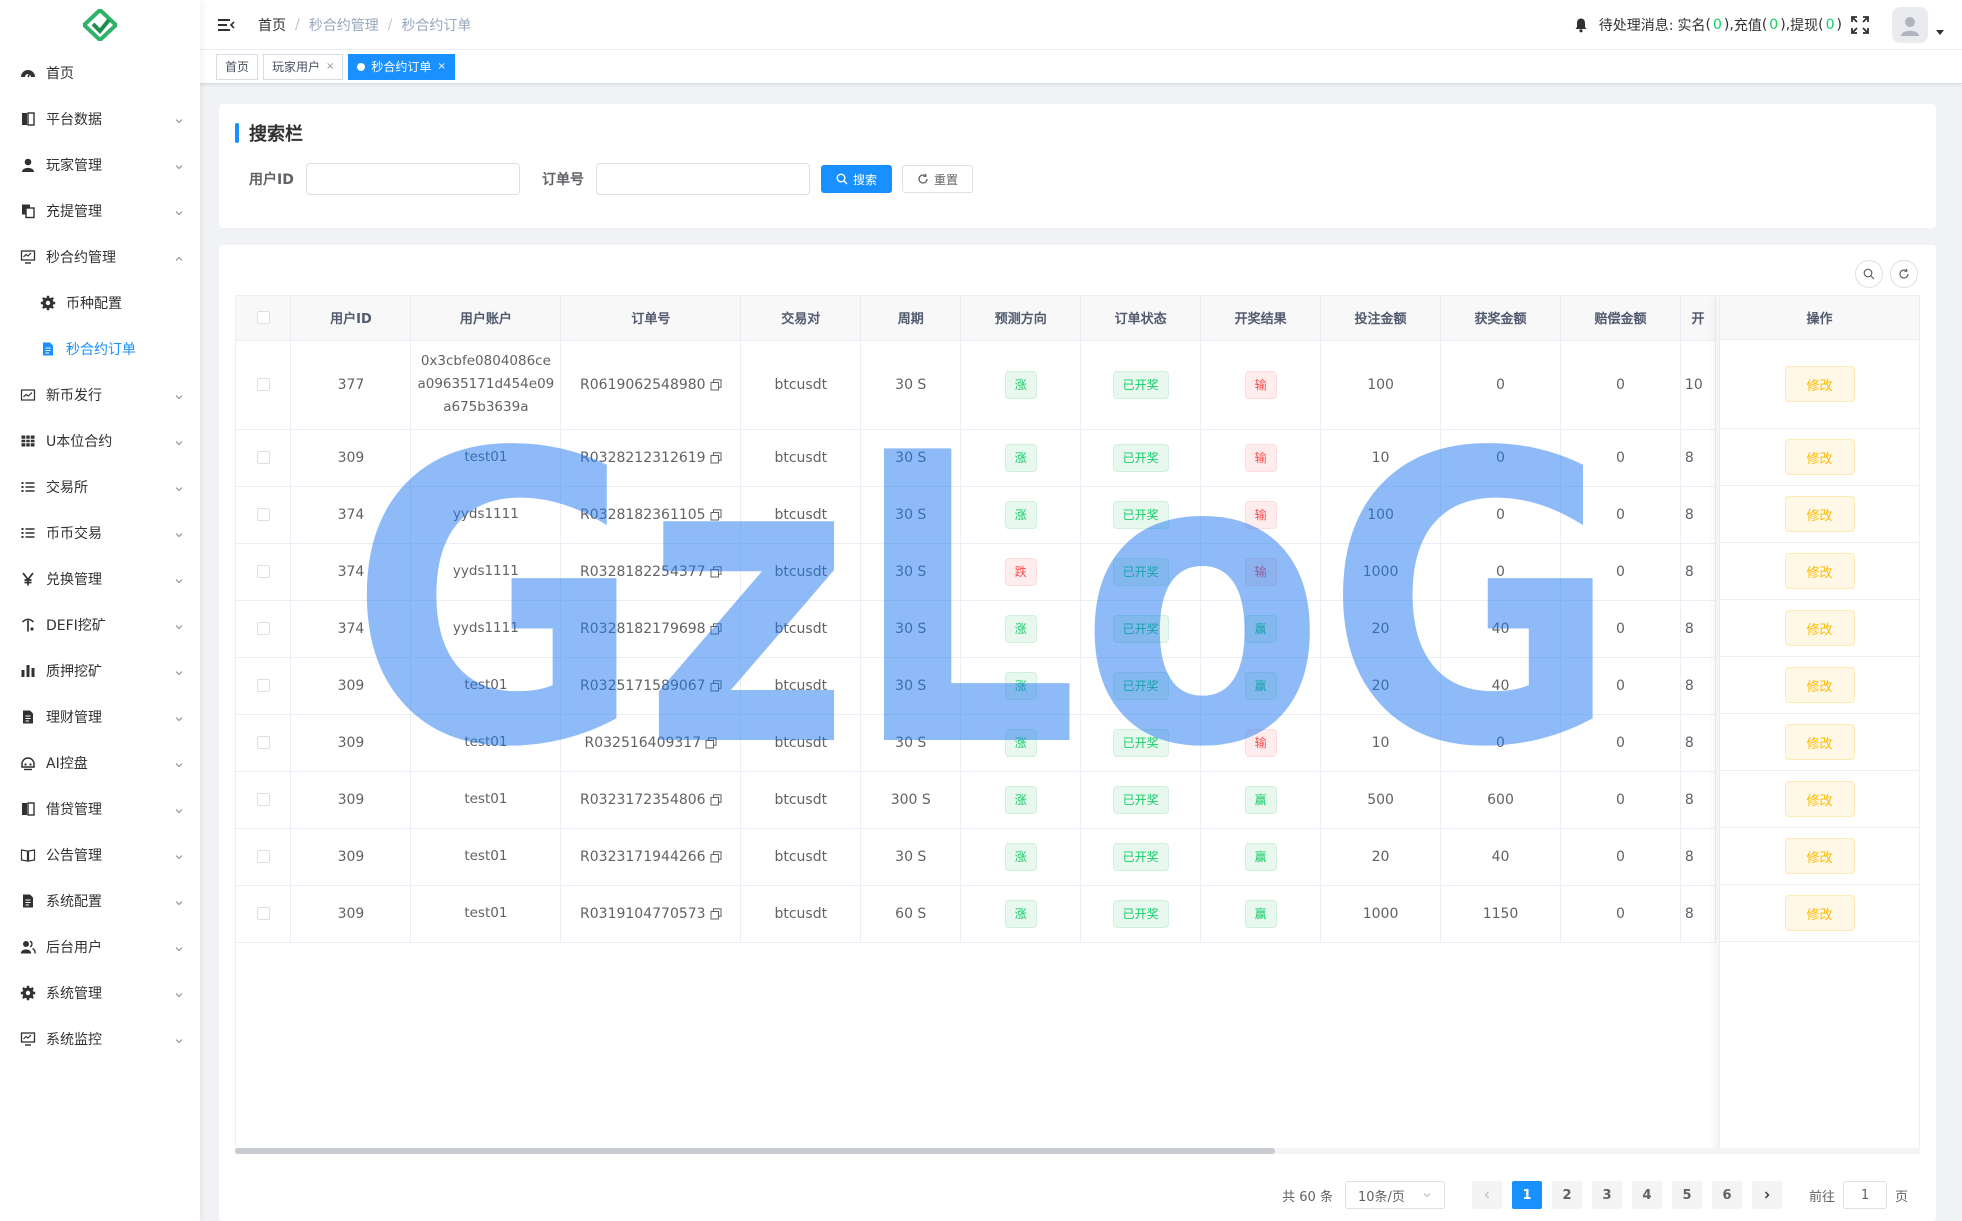 This screenshot has height=1221, width=1962. Describe the element at coordinates (74, 212) in the screenshot. I see `sidebar-item-label: 充提管理` at that location.